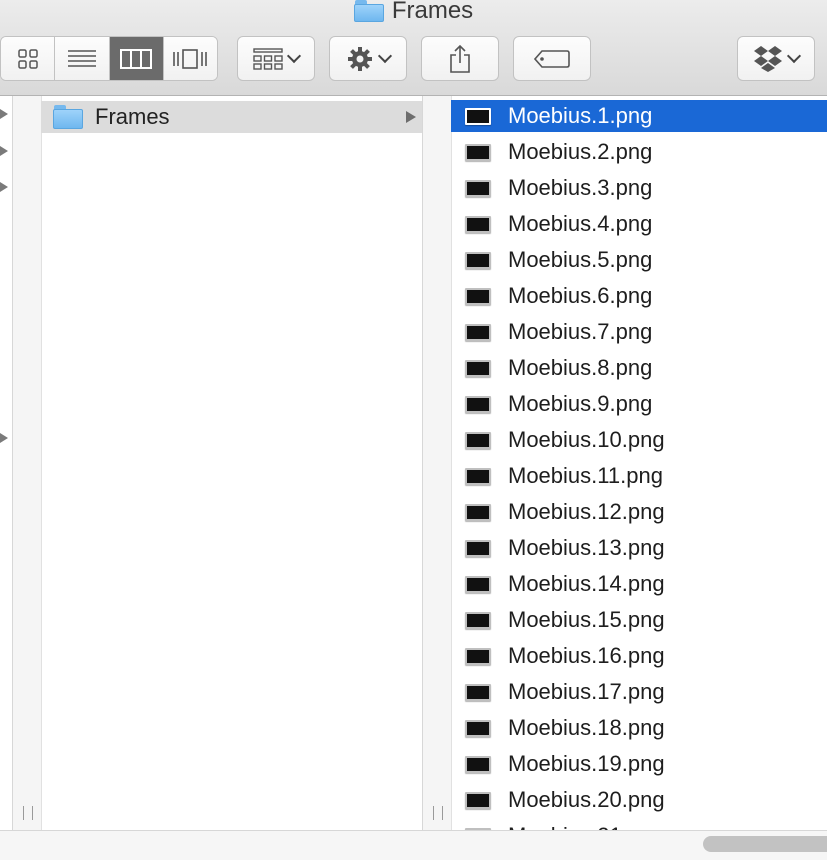  I want to click on file-name: Moebius.13.png, so click(586, 547).